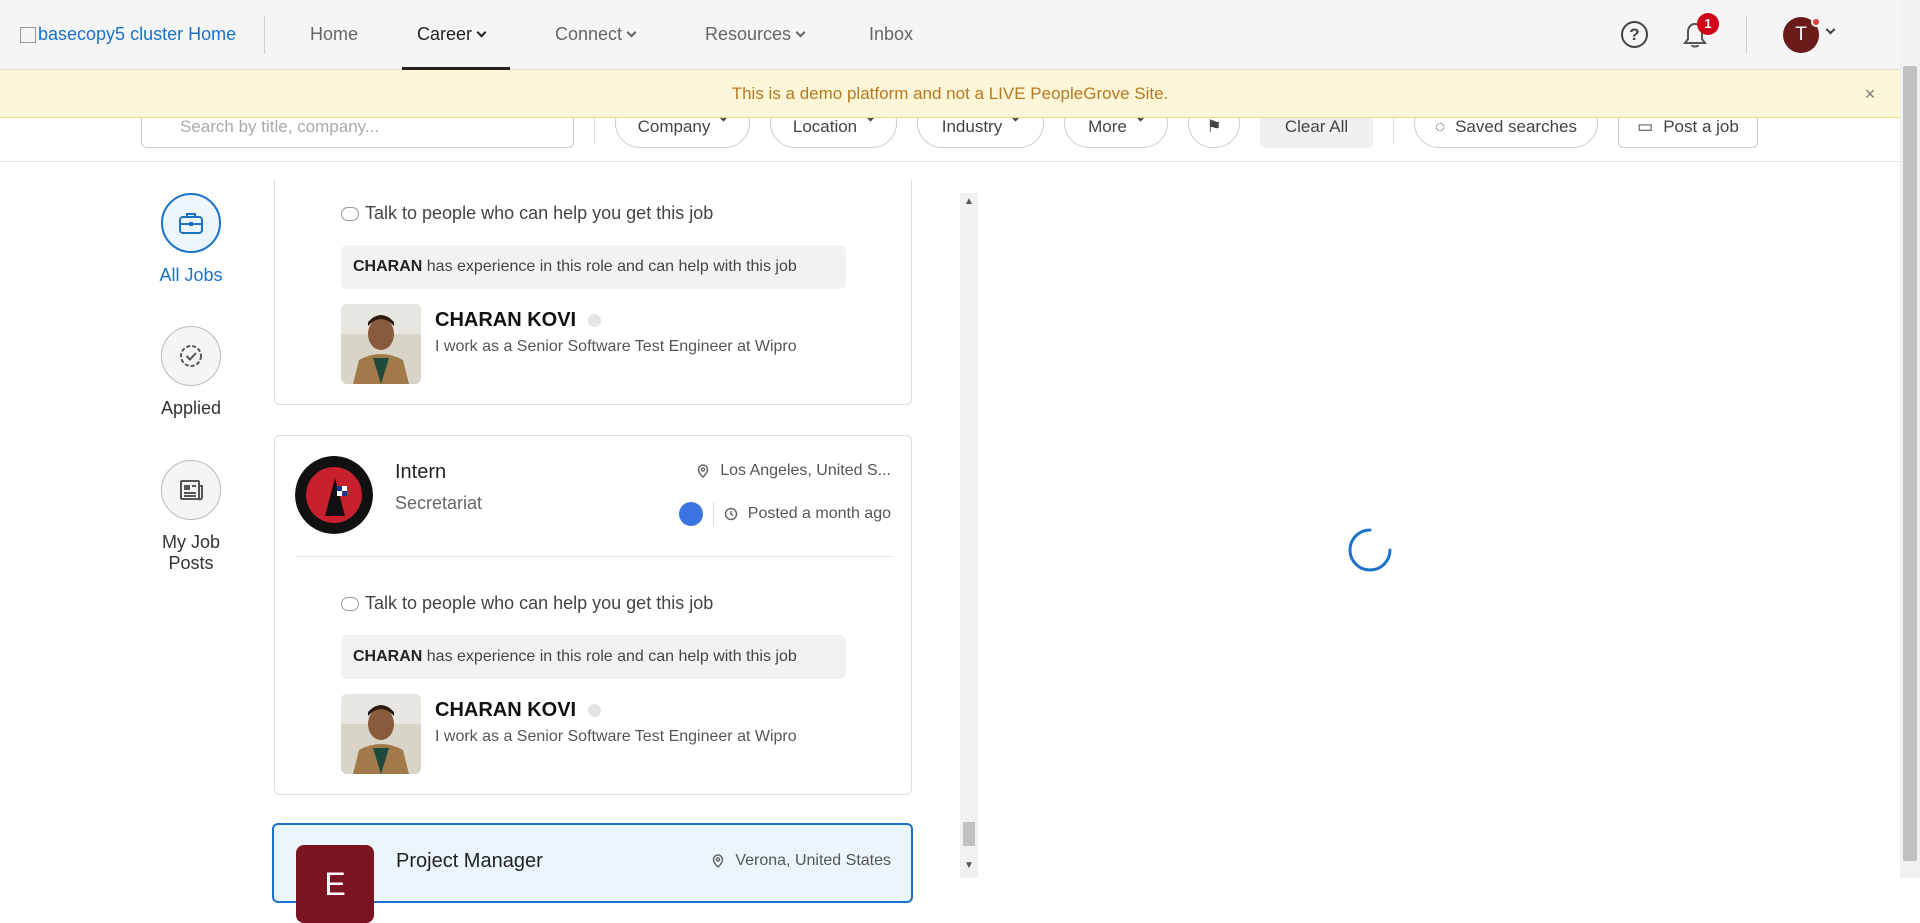 This screenshot has width=1920, height=923. I want to click on industry-filter-button: Industry, so click(980, 133).